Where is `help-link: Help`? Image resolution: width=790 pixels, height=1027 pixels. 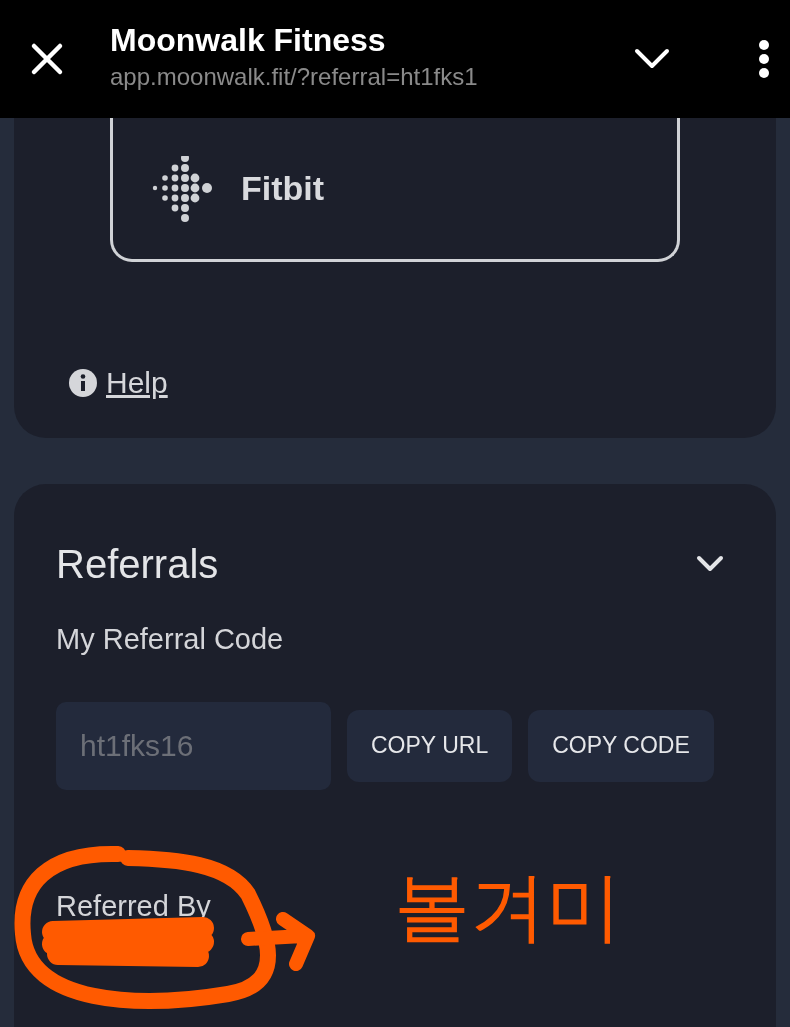 help-link: Help is located at coordinates (137, 382).